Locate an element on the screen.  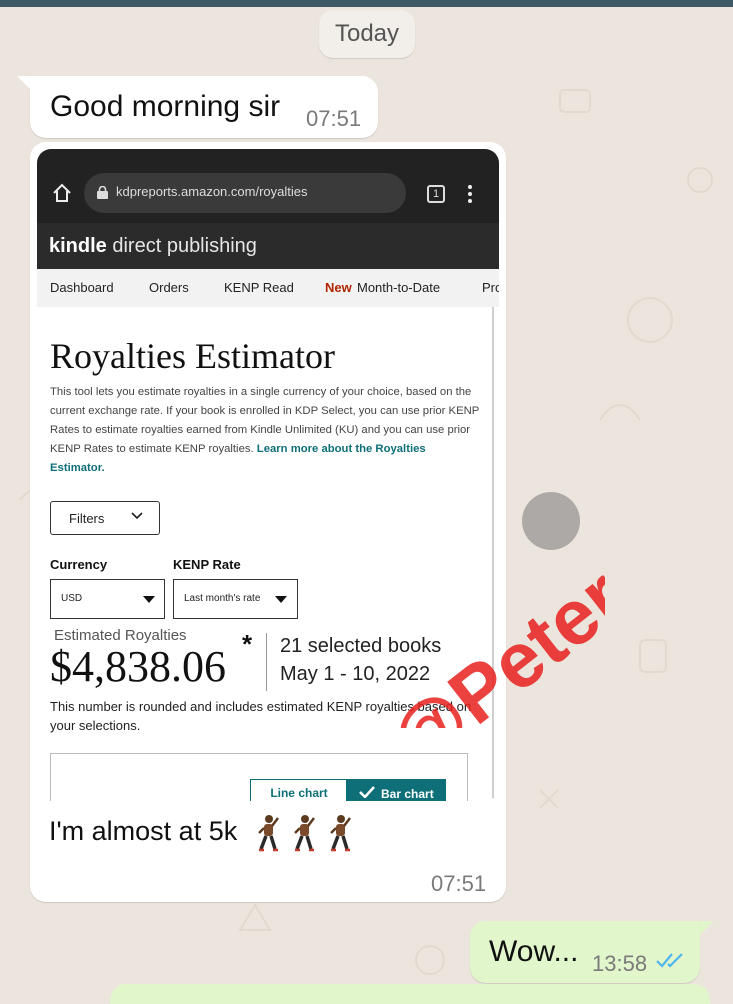
message-text: Good morning sir is located at coordinates (165, 106).